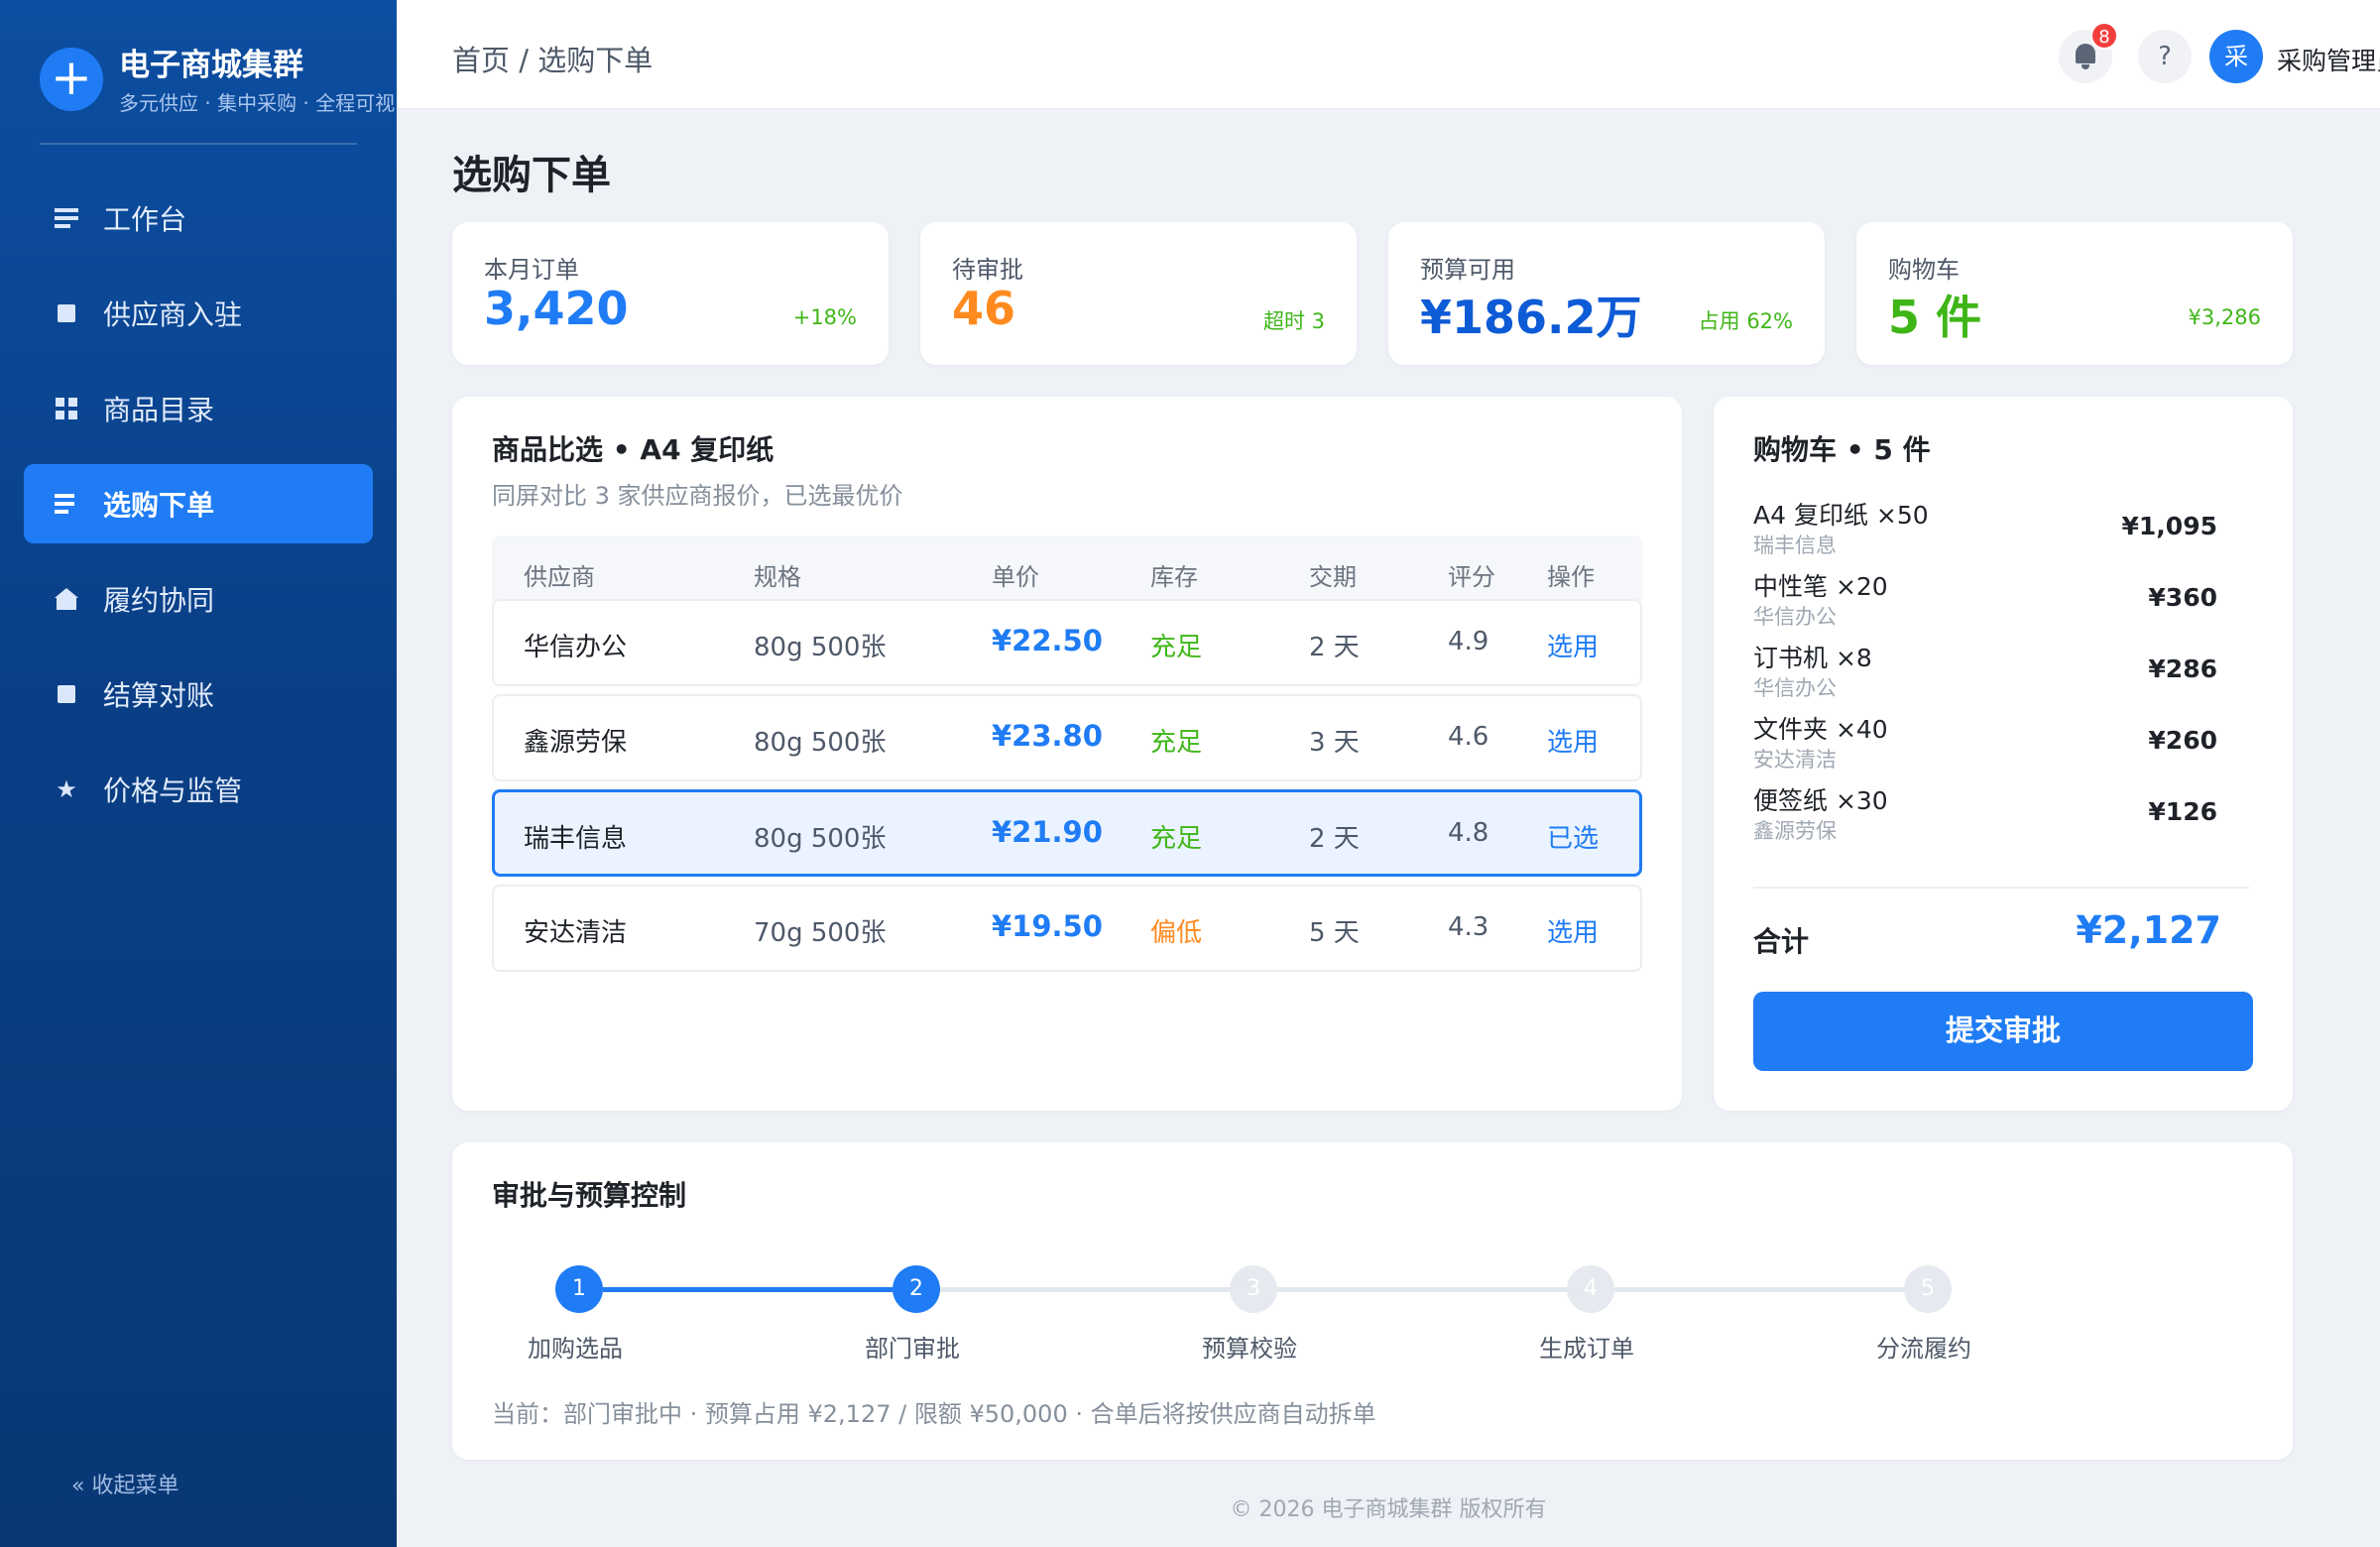 The width and height of the screenshot is (2380, 1547). I want to click on table-row: 华信办公 80g 500张 ¥22.50 充足 2 天 4.9 选用, so click(1067, 642).